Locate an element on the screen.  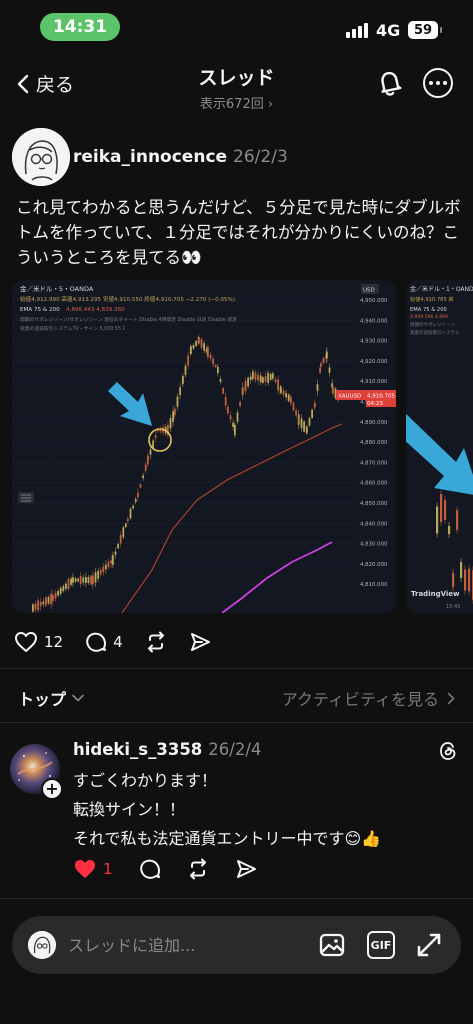
signal-icon is located at coordinates (357, 30).